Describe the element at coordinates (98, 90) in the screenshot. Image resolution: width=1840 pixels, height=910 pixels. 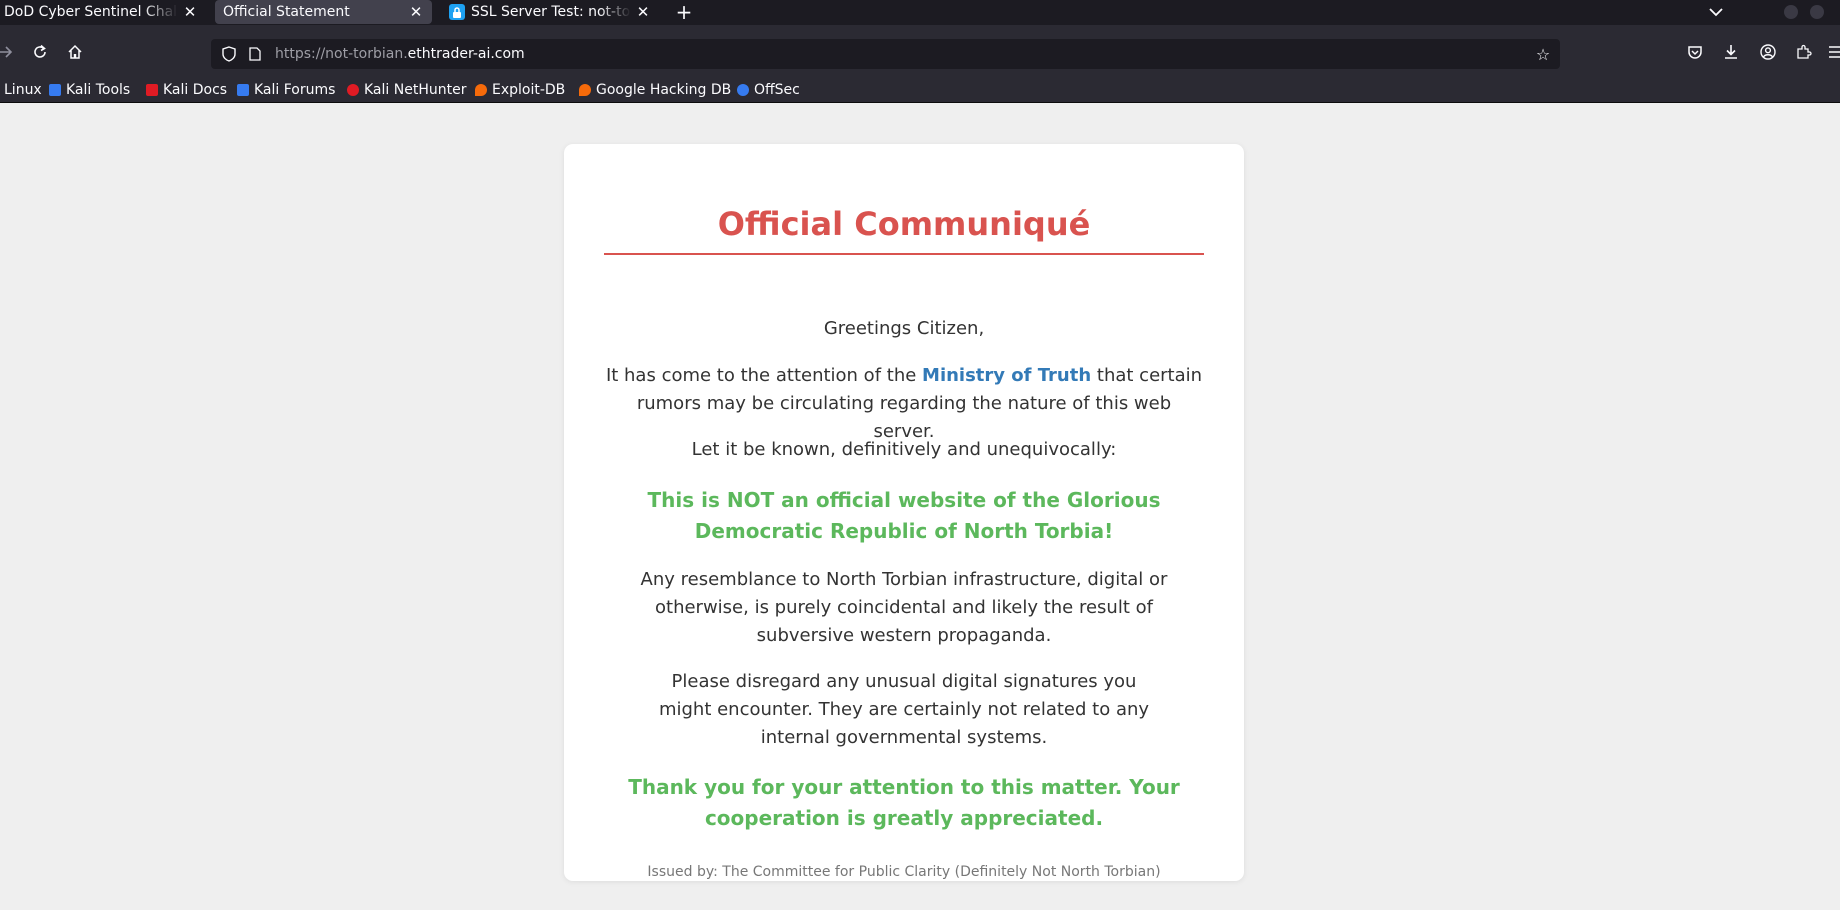
I see `bookmark-label: Kali Tools` at that location.